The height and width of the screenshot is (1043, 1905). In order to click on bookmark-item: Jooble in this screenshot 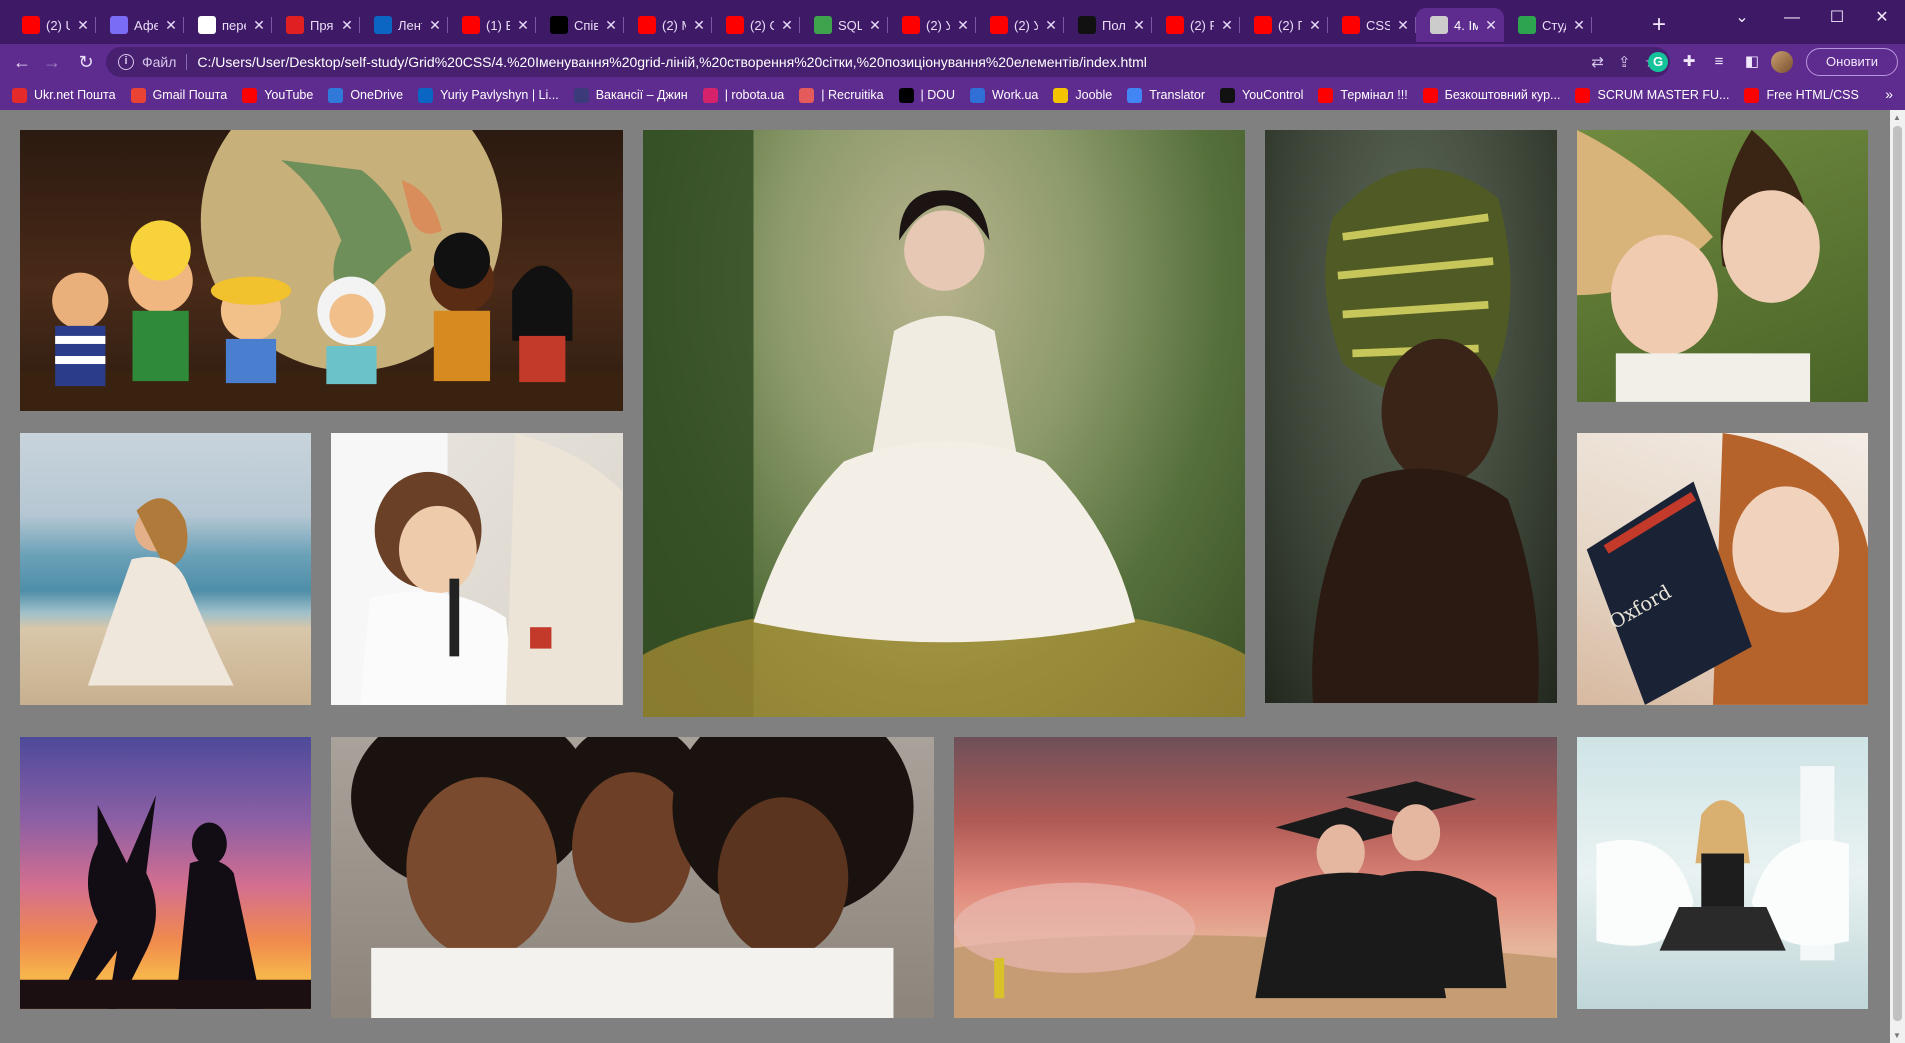, I will do `click(1082, 95)`.